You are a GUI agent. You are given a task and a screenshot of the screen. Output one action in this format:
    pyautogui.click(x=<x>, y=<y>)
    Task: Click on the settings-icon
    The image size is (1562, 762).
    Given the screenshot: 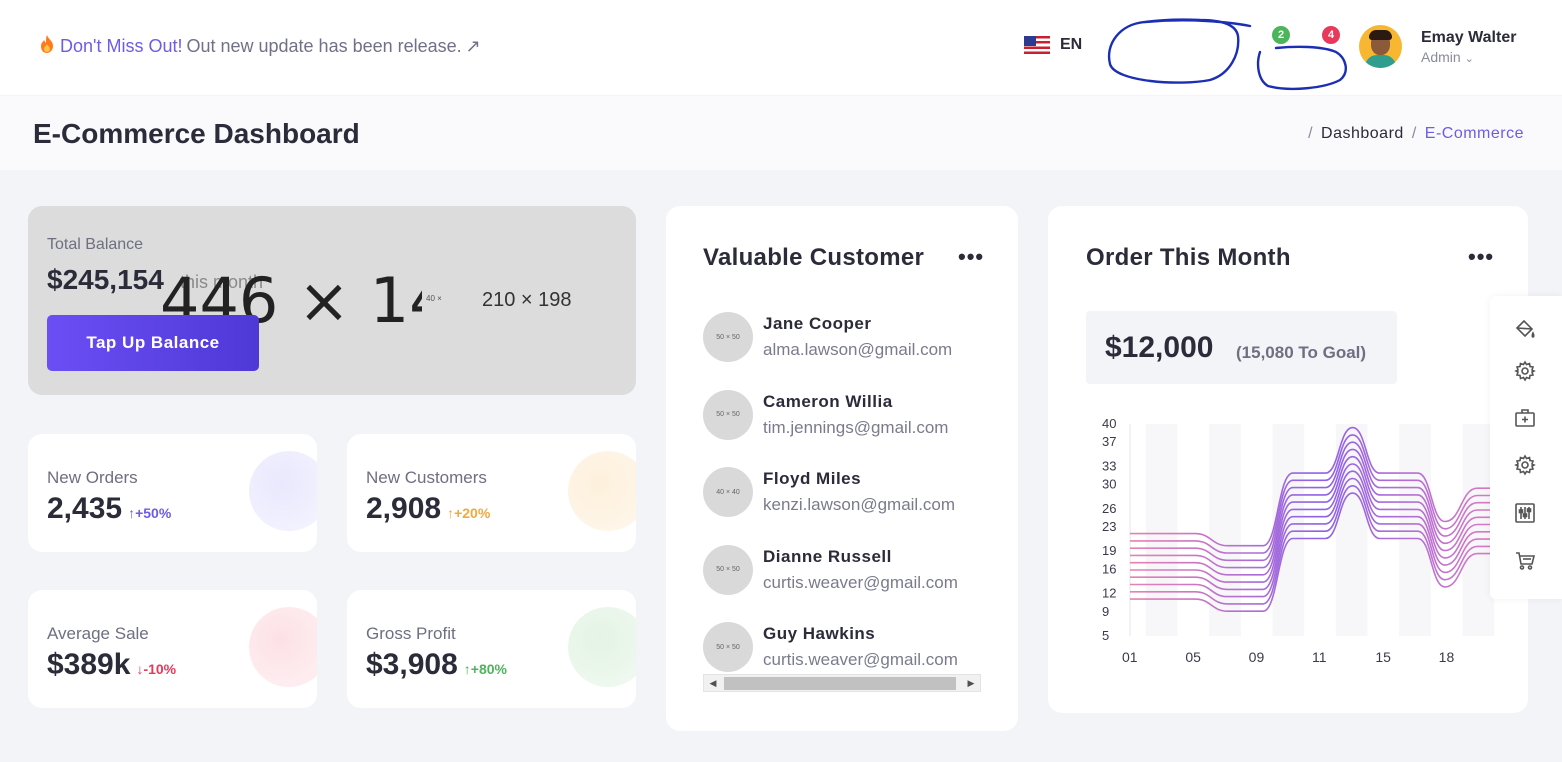 What is the action you would take?
    pyautogui.click(x=1525, y=465)
    